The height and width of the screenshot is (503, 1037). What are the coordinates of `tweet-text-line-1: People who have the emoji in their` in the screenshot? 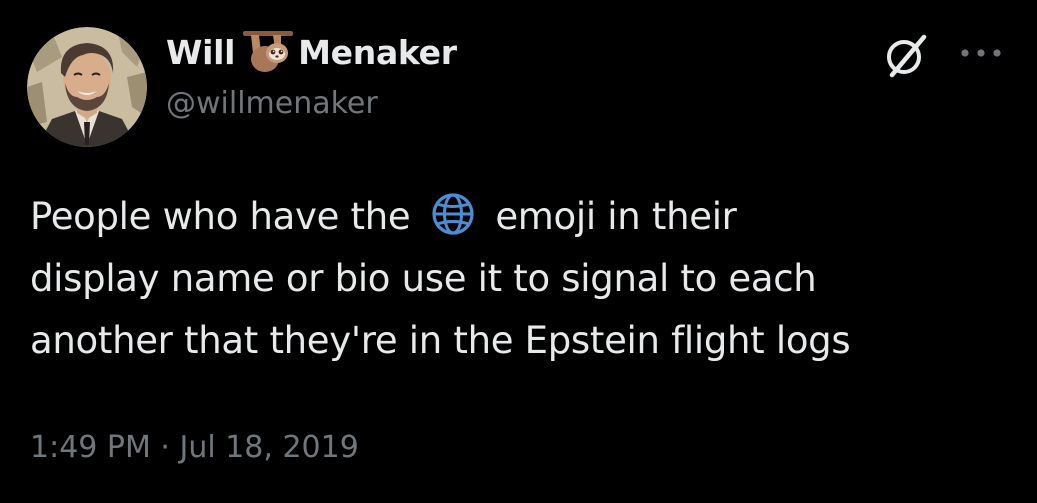 It's located at (525, 217).